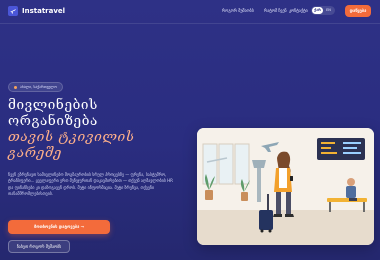 This screenshot has height=260, width=380. Describe the element at coordinates (358, 11) in the screenshot. I see `start-button: დაწყება` at that location.